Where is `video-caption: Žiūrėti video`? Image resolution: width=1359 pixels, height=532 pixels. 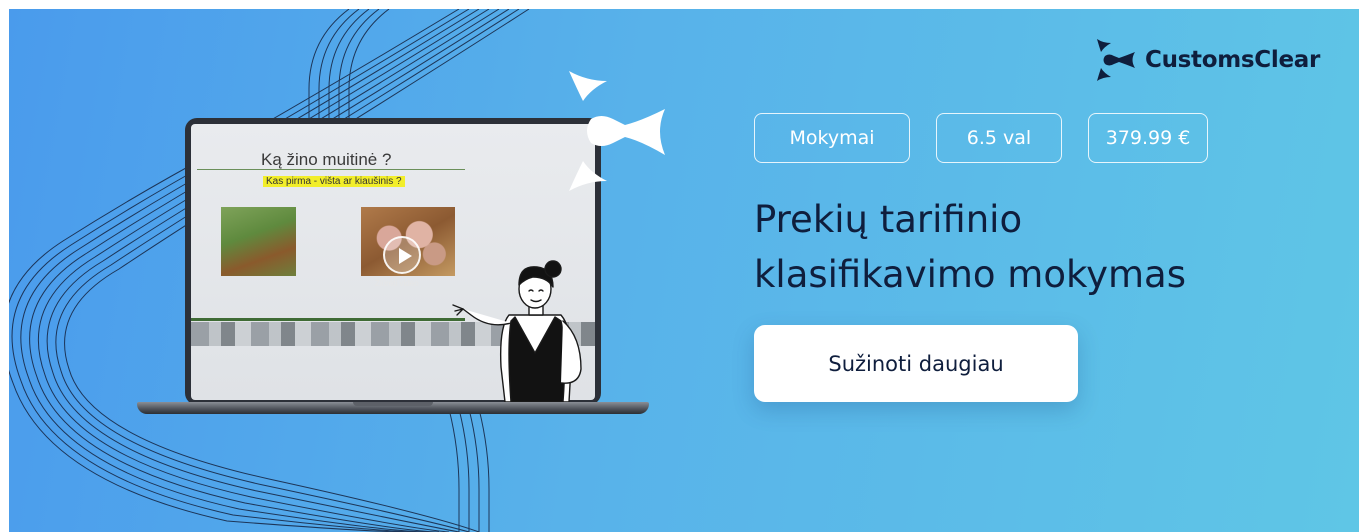
video-caption: Žiūrėti video is located at coordinates (397, 283).